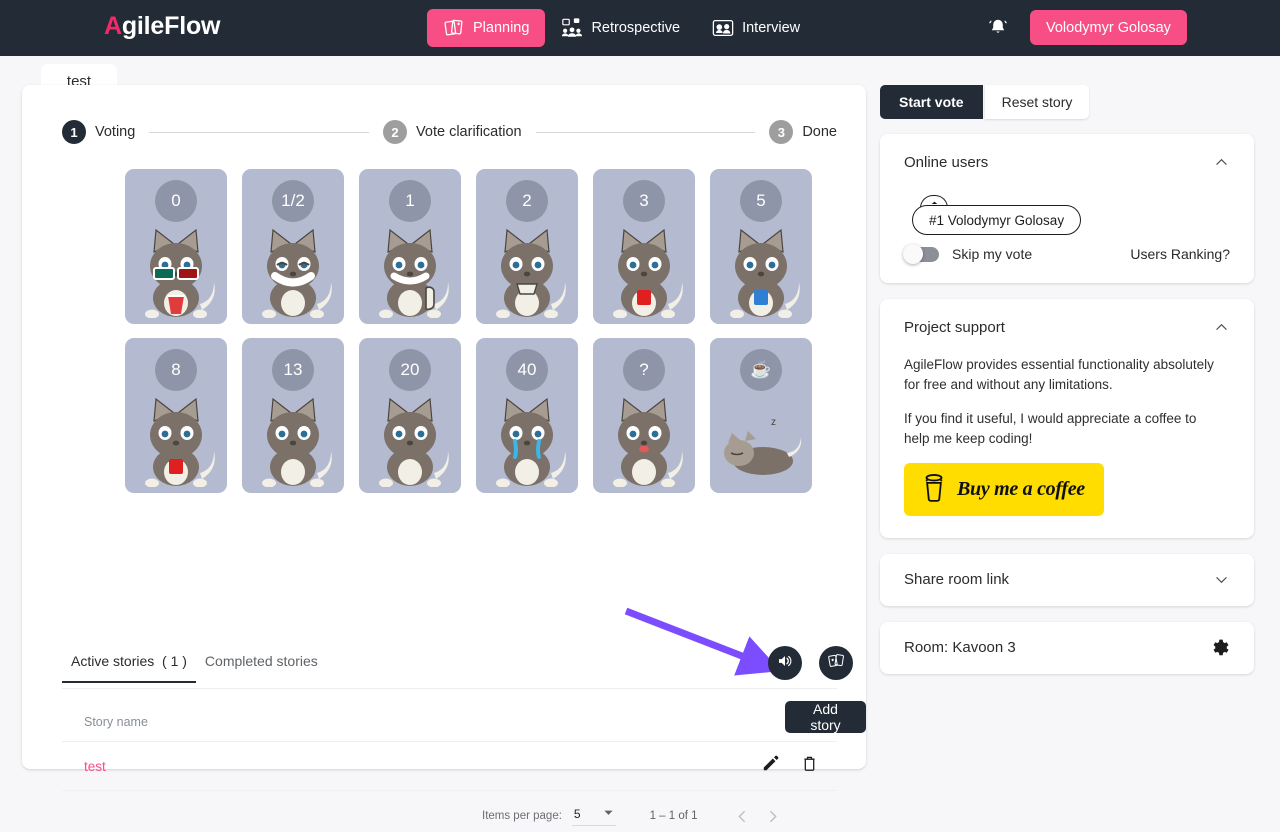 This screenshot has height=832, width=1280. I want to click on buy-me-a-coffee-button: Buy me a coffee, so click(1004, 489).